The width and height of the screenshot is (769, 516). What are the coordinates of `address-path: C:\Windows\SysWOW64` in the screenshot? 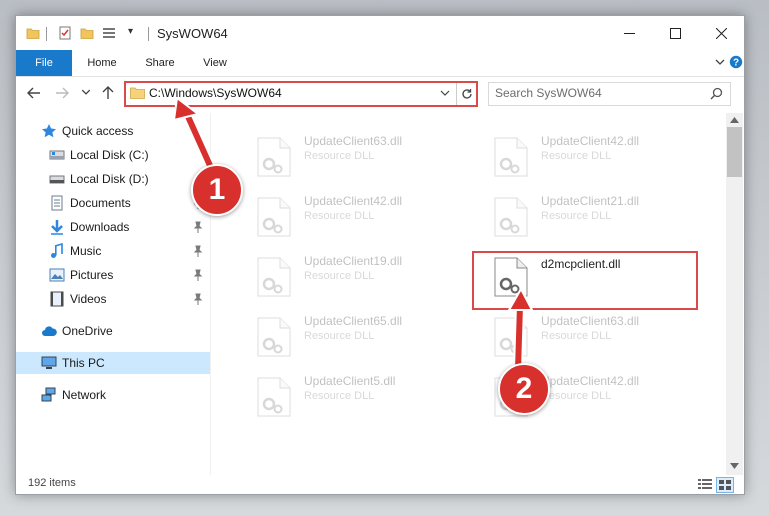 It's located at (215, 93).